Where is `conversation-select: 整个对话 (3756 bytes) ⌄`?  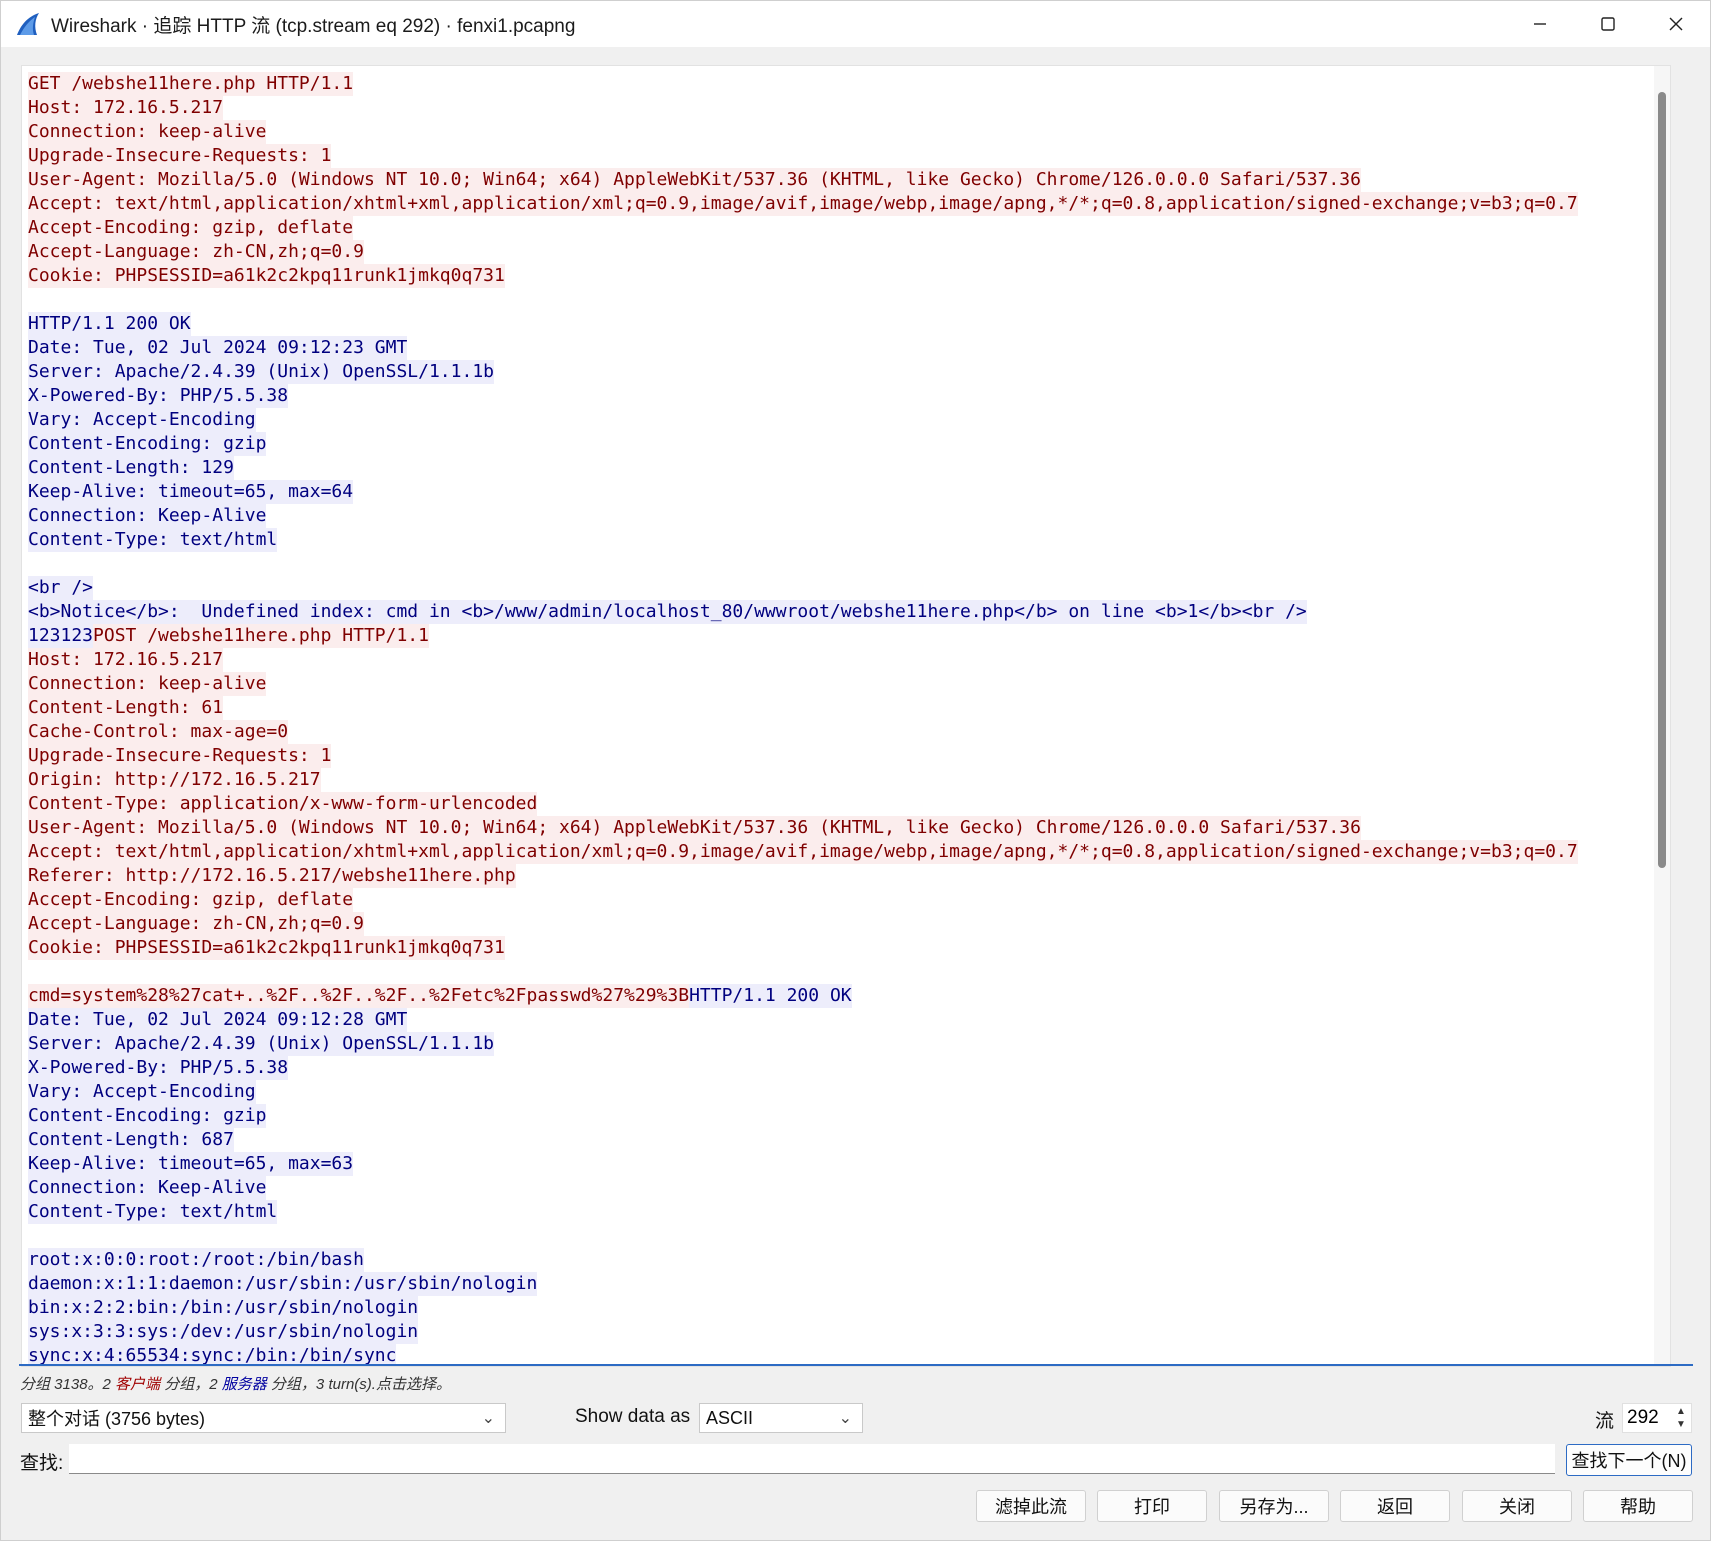 conversation-select: 整个对话 (3756 bytes) ⌄ is located at coordinates (263, 1418).